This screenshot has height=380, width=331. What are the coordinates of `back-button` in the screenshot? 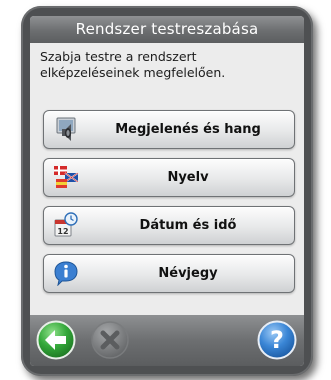 It's located at (56, 340).